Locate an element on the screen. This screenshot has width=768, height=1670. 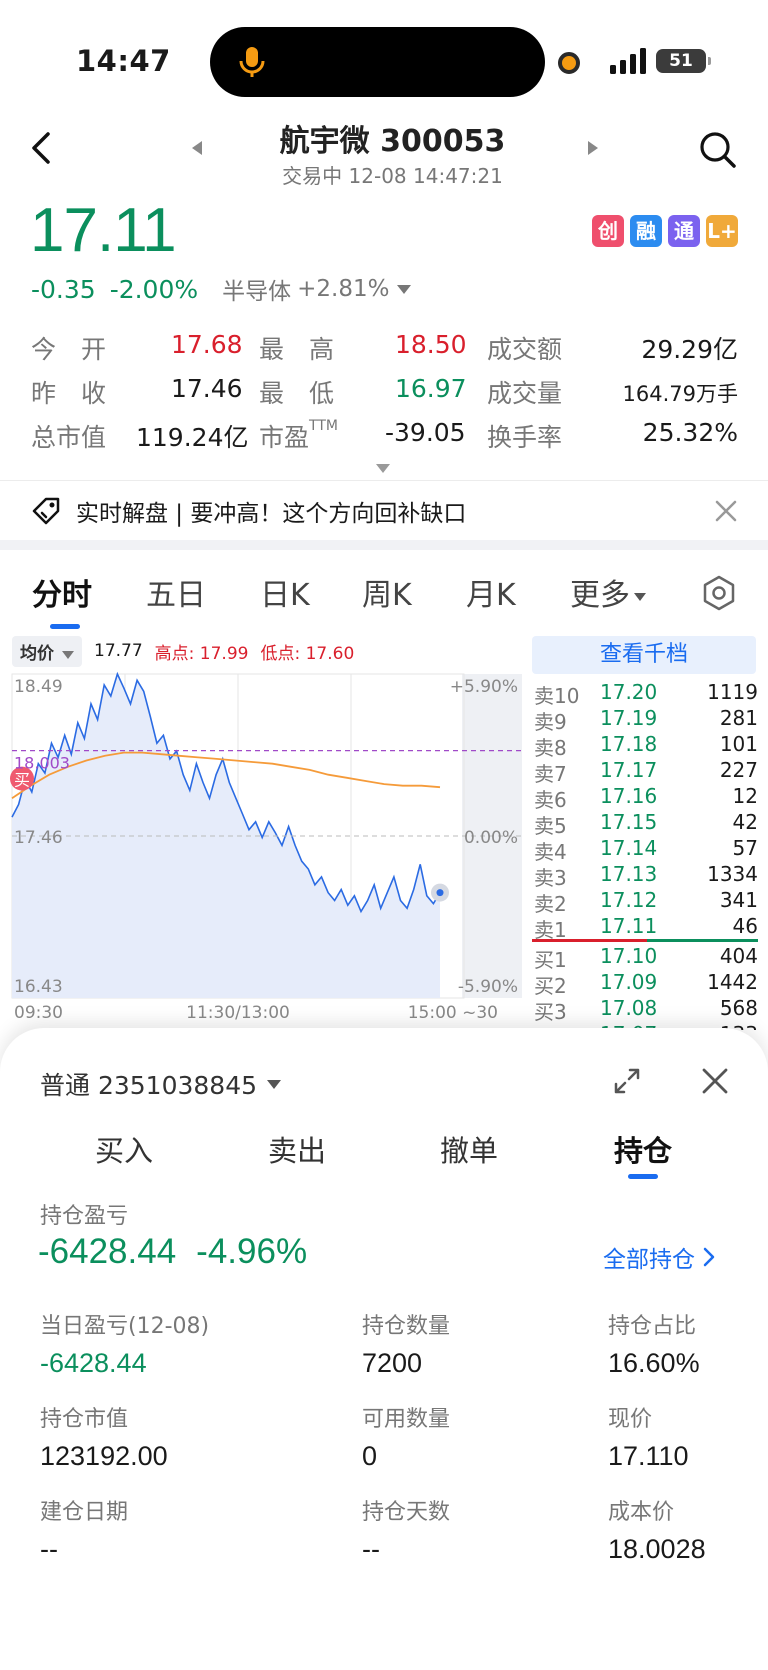
tab-more: 更多 is located at coordinates (608, 592).